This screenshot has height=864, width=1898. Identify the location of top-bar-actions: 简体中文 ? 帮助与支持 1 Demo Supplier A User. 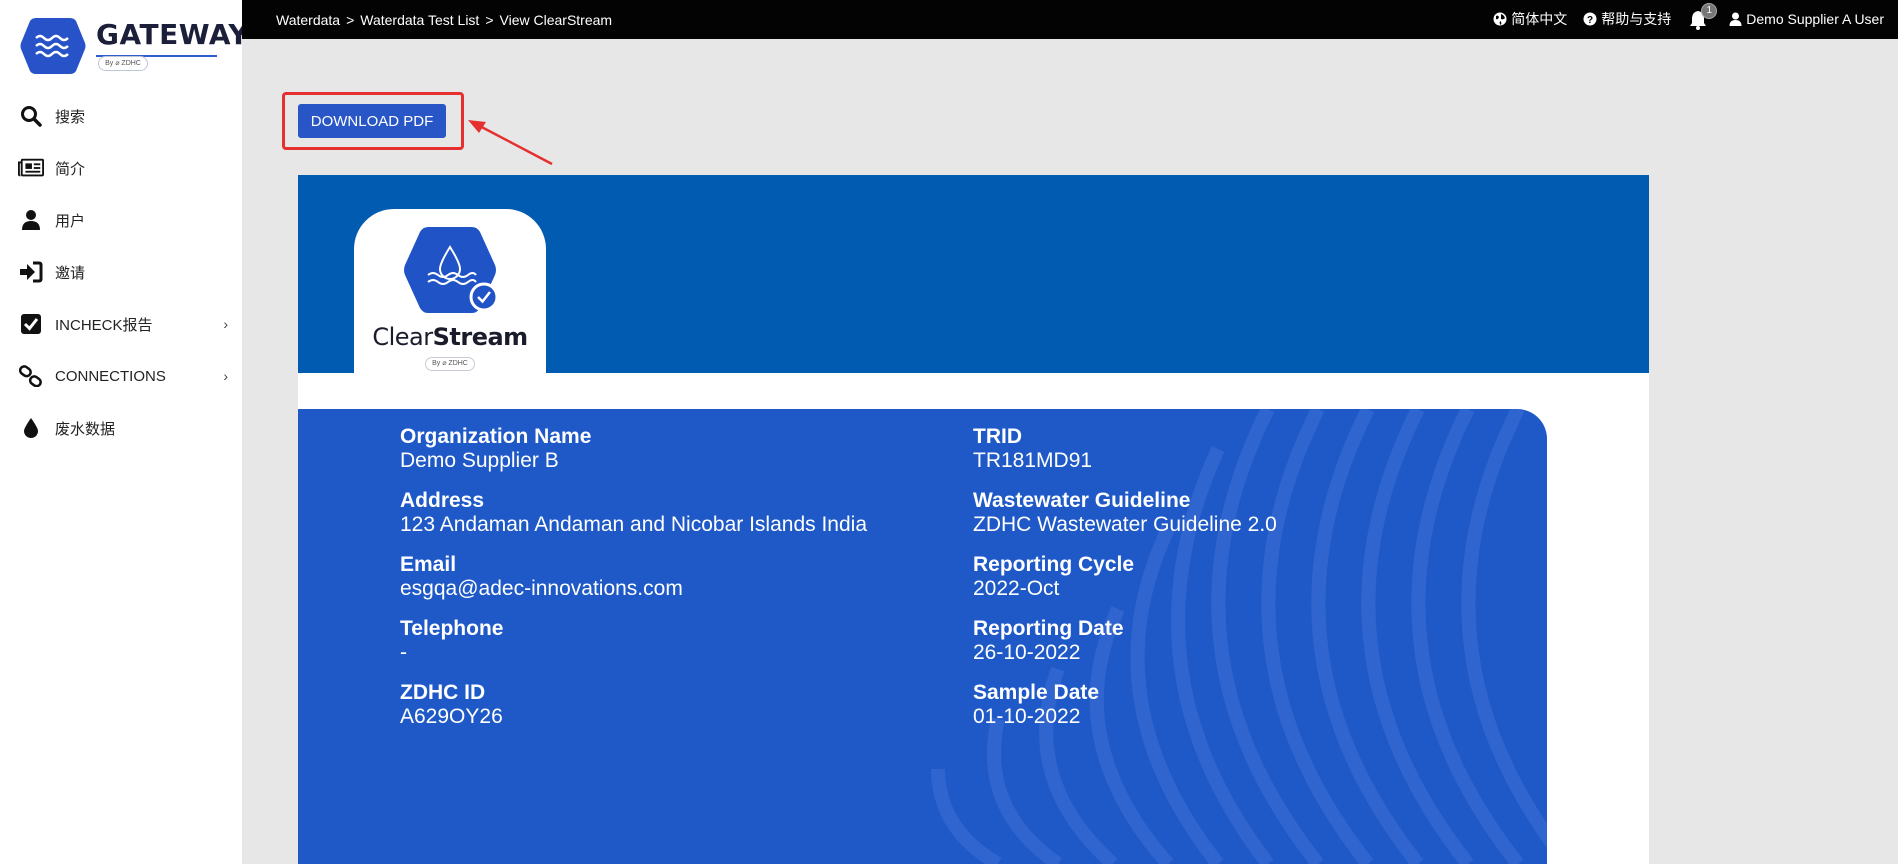
(1680, 16).